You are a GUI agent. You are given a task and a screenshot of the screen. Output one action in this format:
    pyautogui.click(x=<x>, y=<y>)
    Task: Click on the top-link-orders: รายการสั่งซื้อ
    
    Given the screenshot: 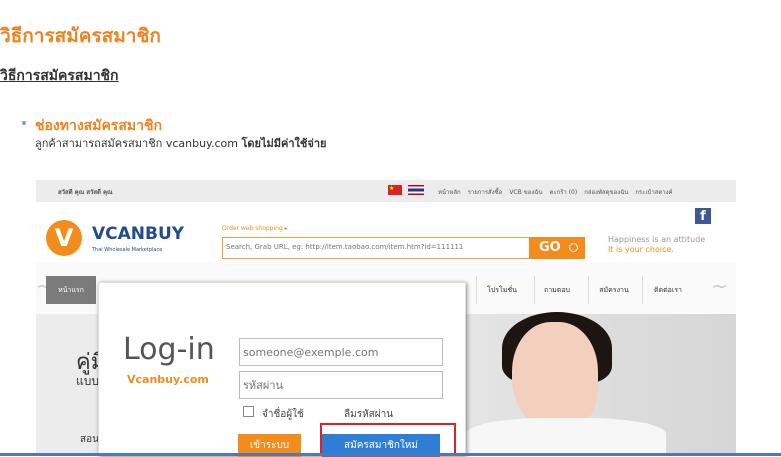 What is the action you would take?
    pyautogui.click(x=485, y=192)
    